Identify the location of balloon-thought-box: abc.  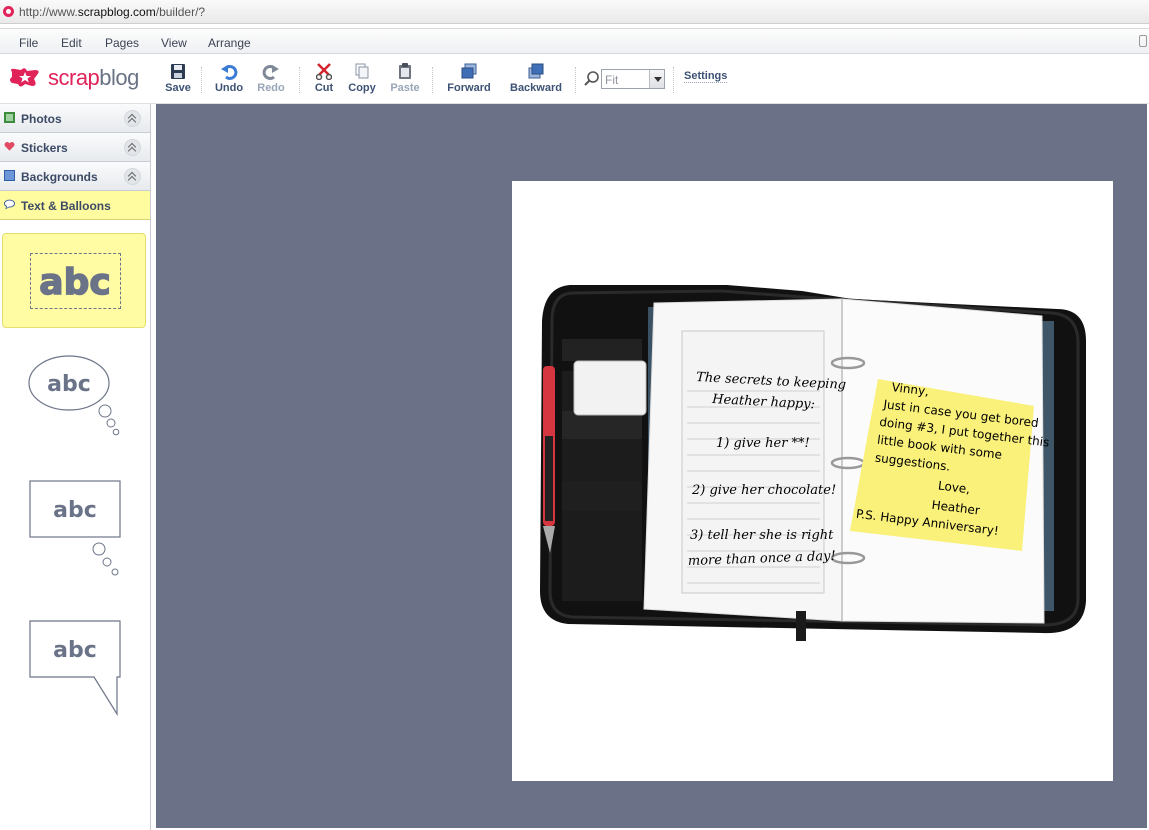
(78, 530).